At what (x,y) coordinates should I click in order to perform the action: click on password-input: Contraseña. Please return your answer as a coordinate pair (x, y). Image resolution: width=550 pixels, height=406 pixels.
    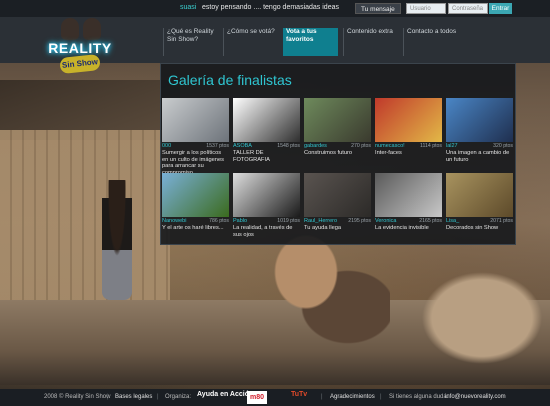
    Looking at the image, I should click on (468, 8).